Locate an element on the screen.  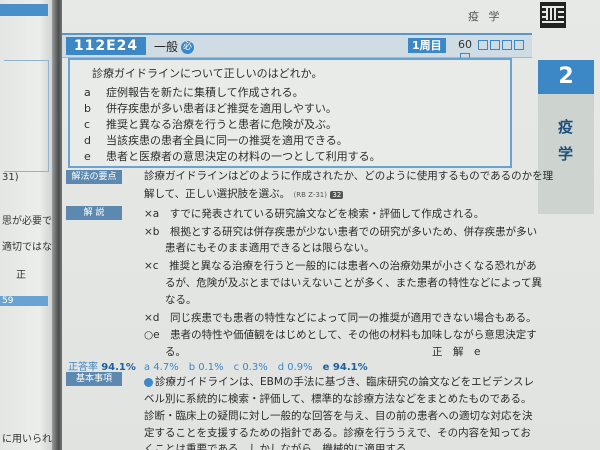
explanation-line: ○e 患者の特性や価値観をはじめとして、その他の材料も加味しながら意思決定す is located at coordinates (340, 335).